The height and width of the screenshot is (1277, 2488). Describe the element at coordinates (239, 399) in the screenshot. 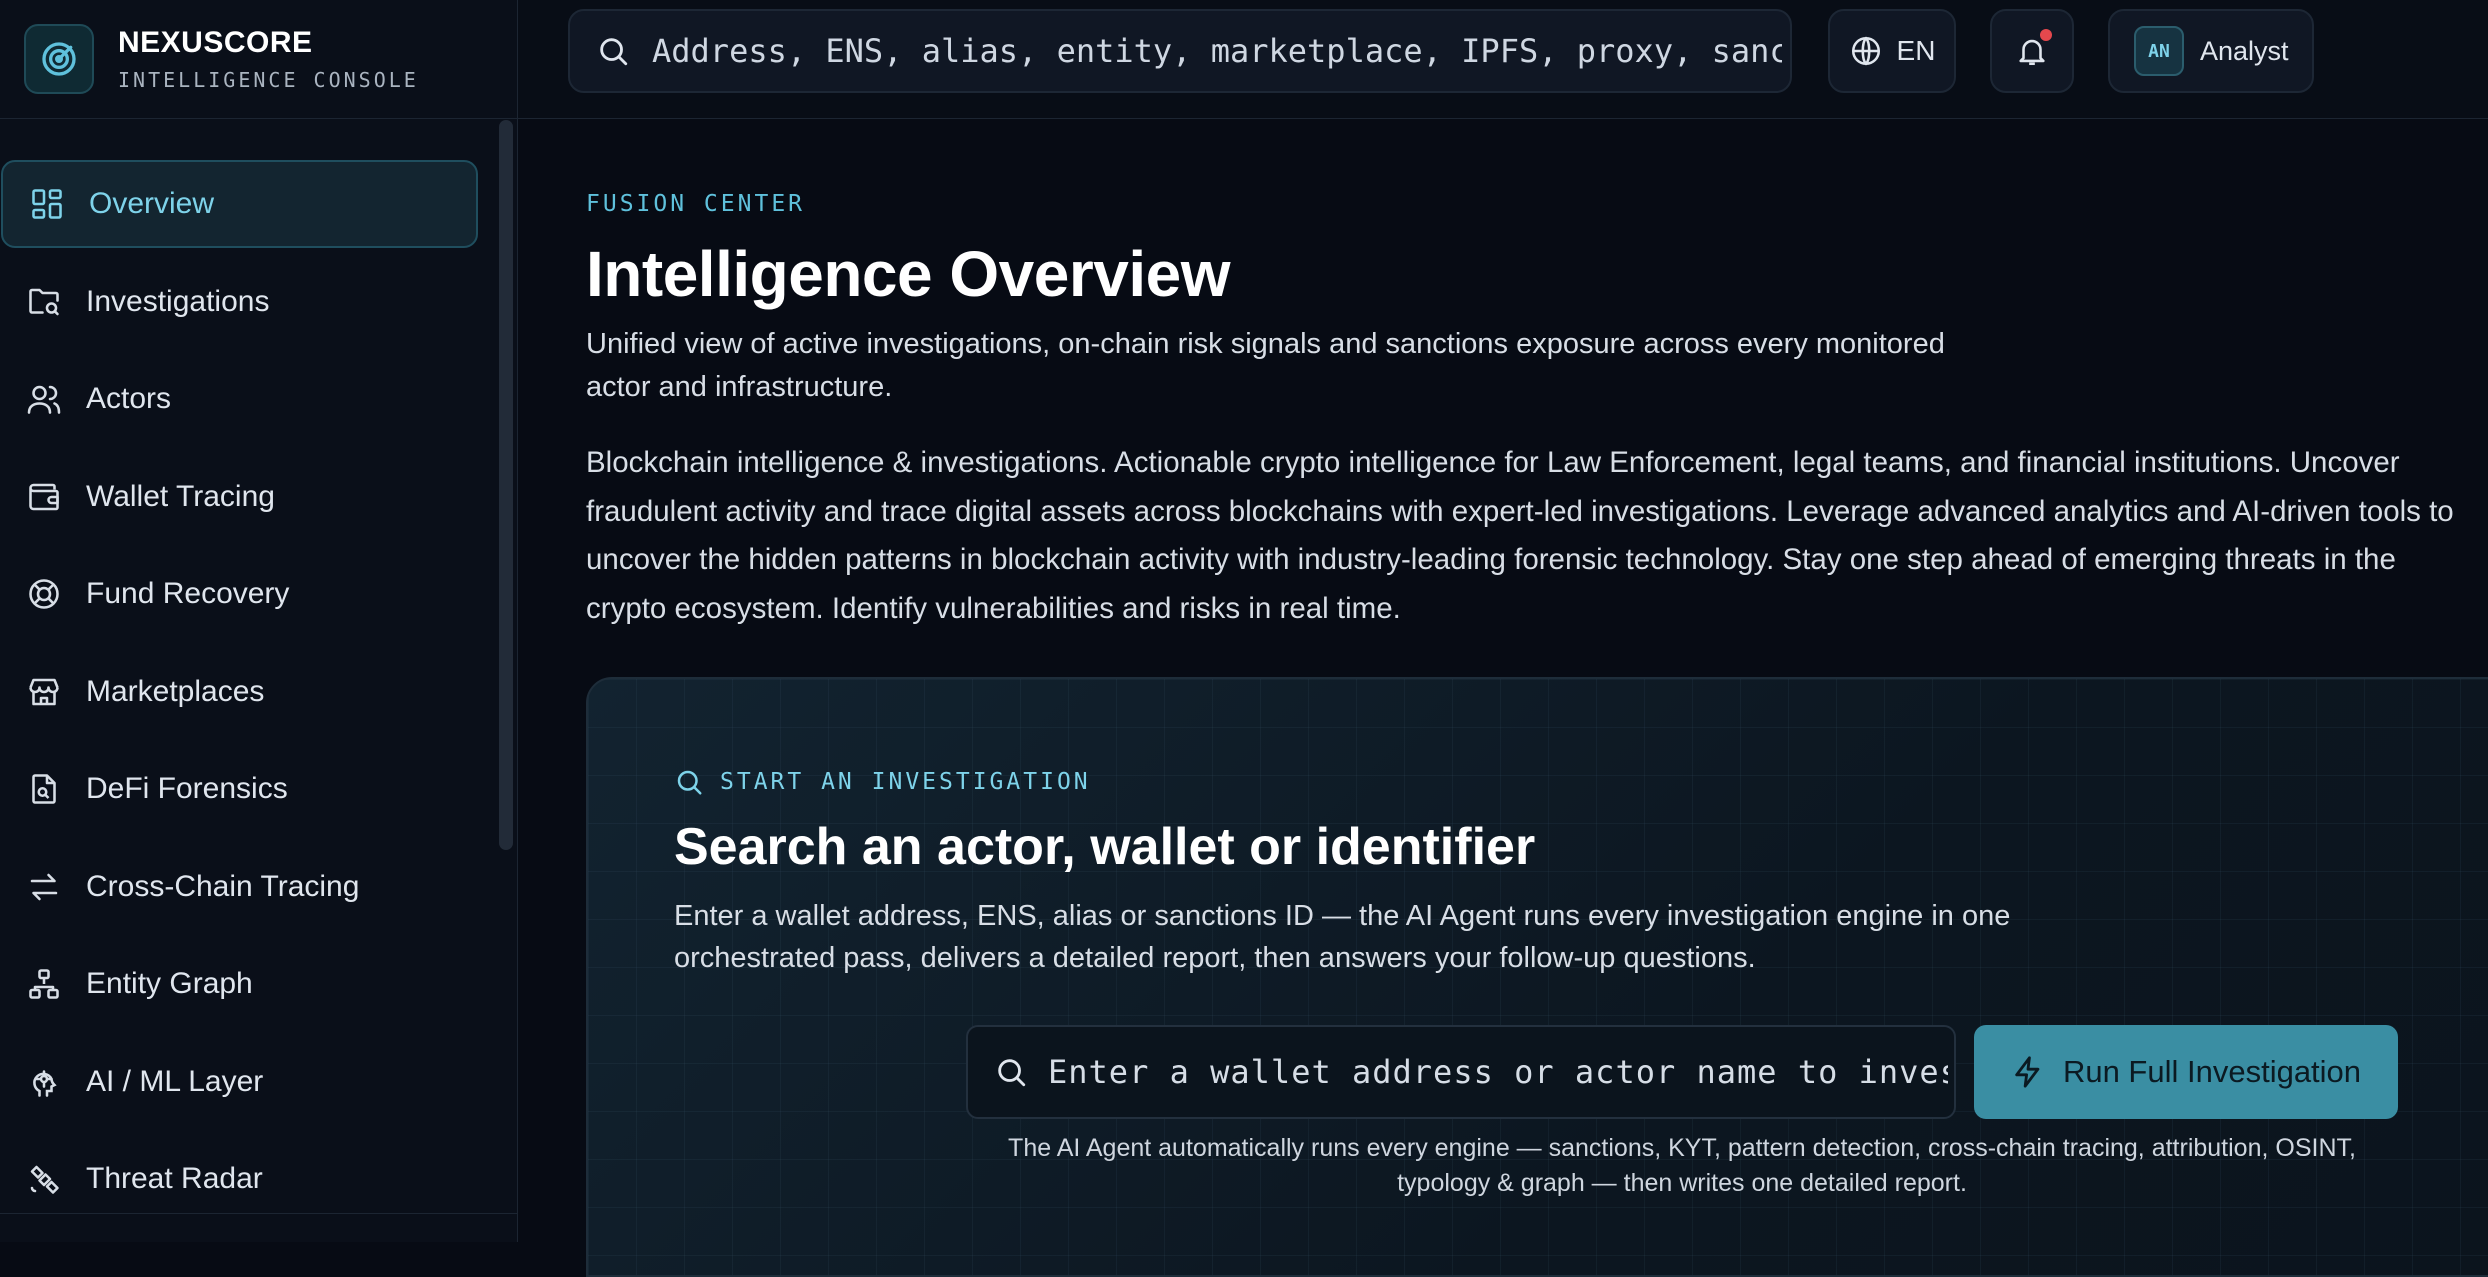

I see `sidebar-item-actors: Actors` at that location.